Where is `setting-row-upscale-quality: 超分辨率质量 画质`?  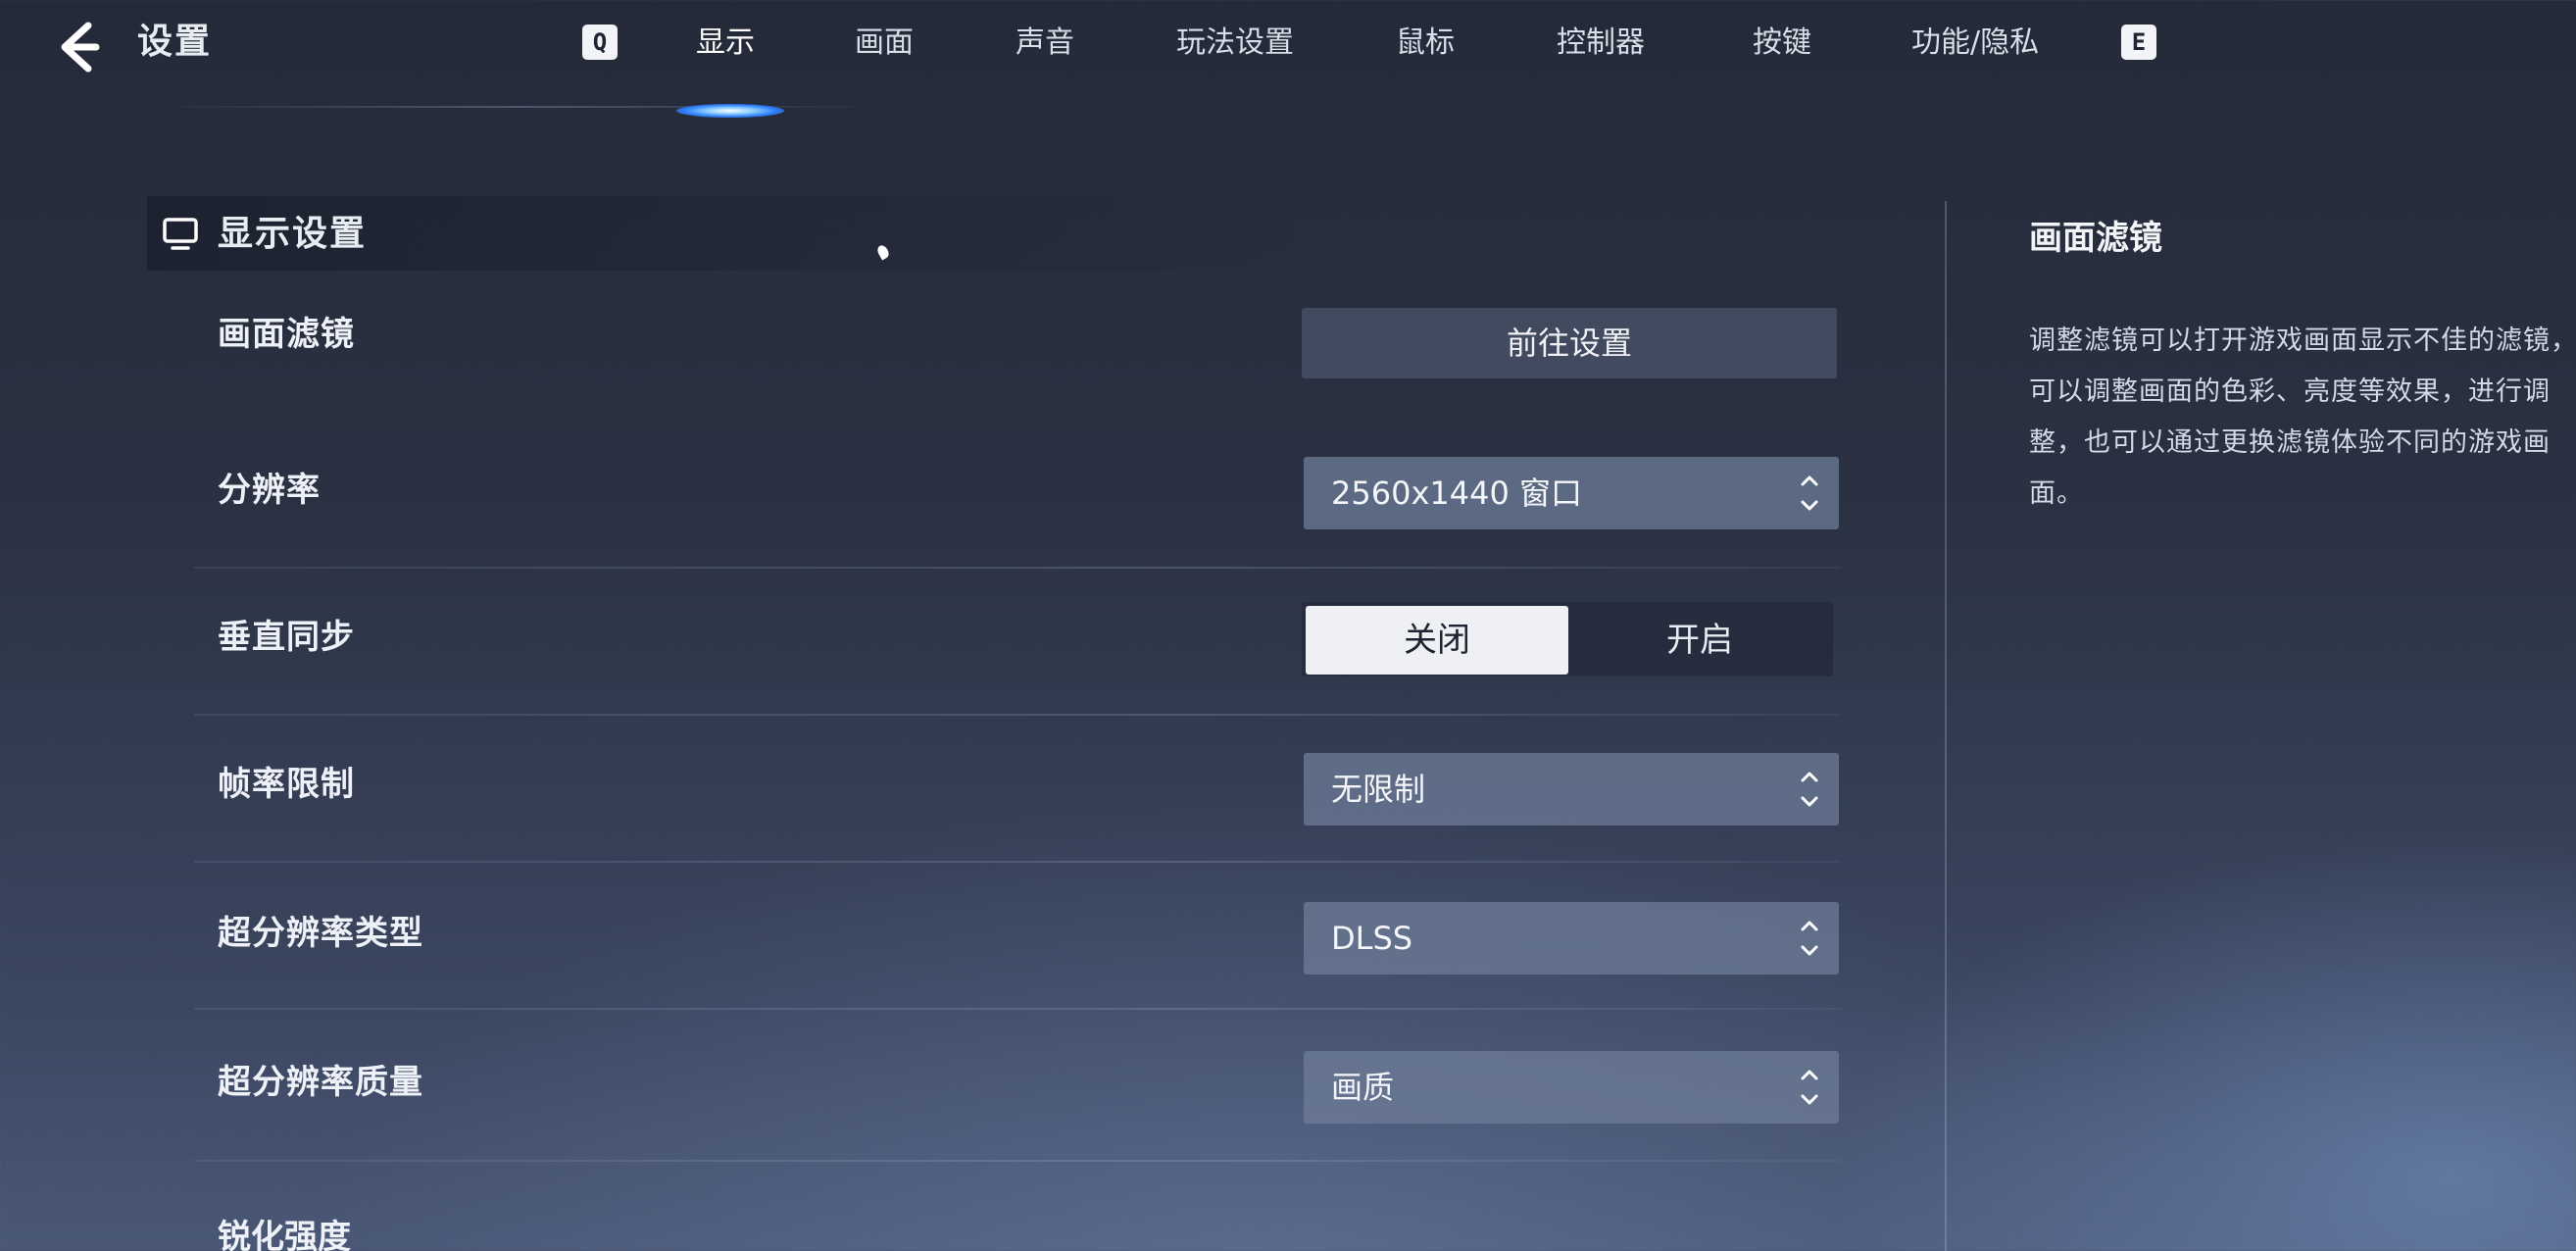
setting-row-upscale-quality: 超分辨率质量 画质 is located at coordinates (1017, 1086).